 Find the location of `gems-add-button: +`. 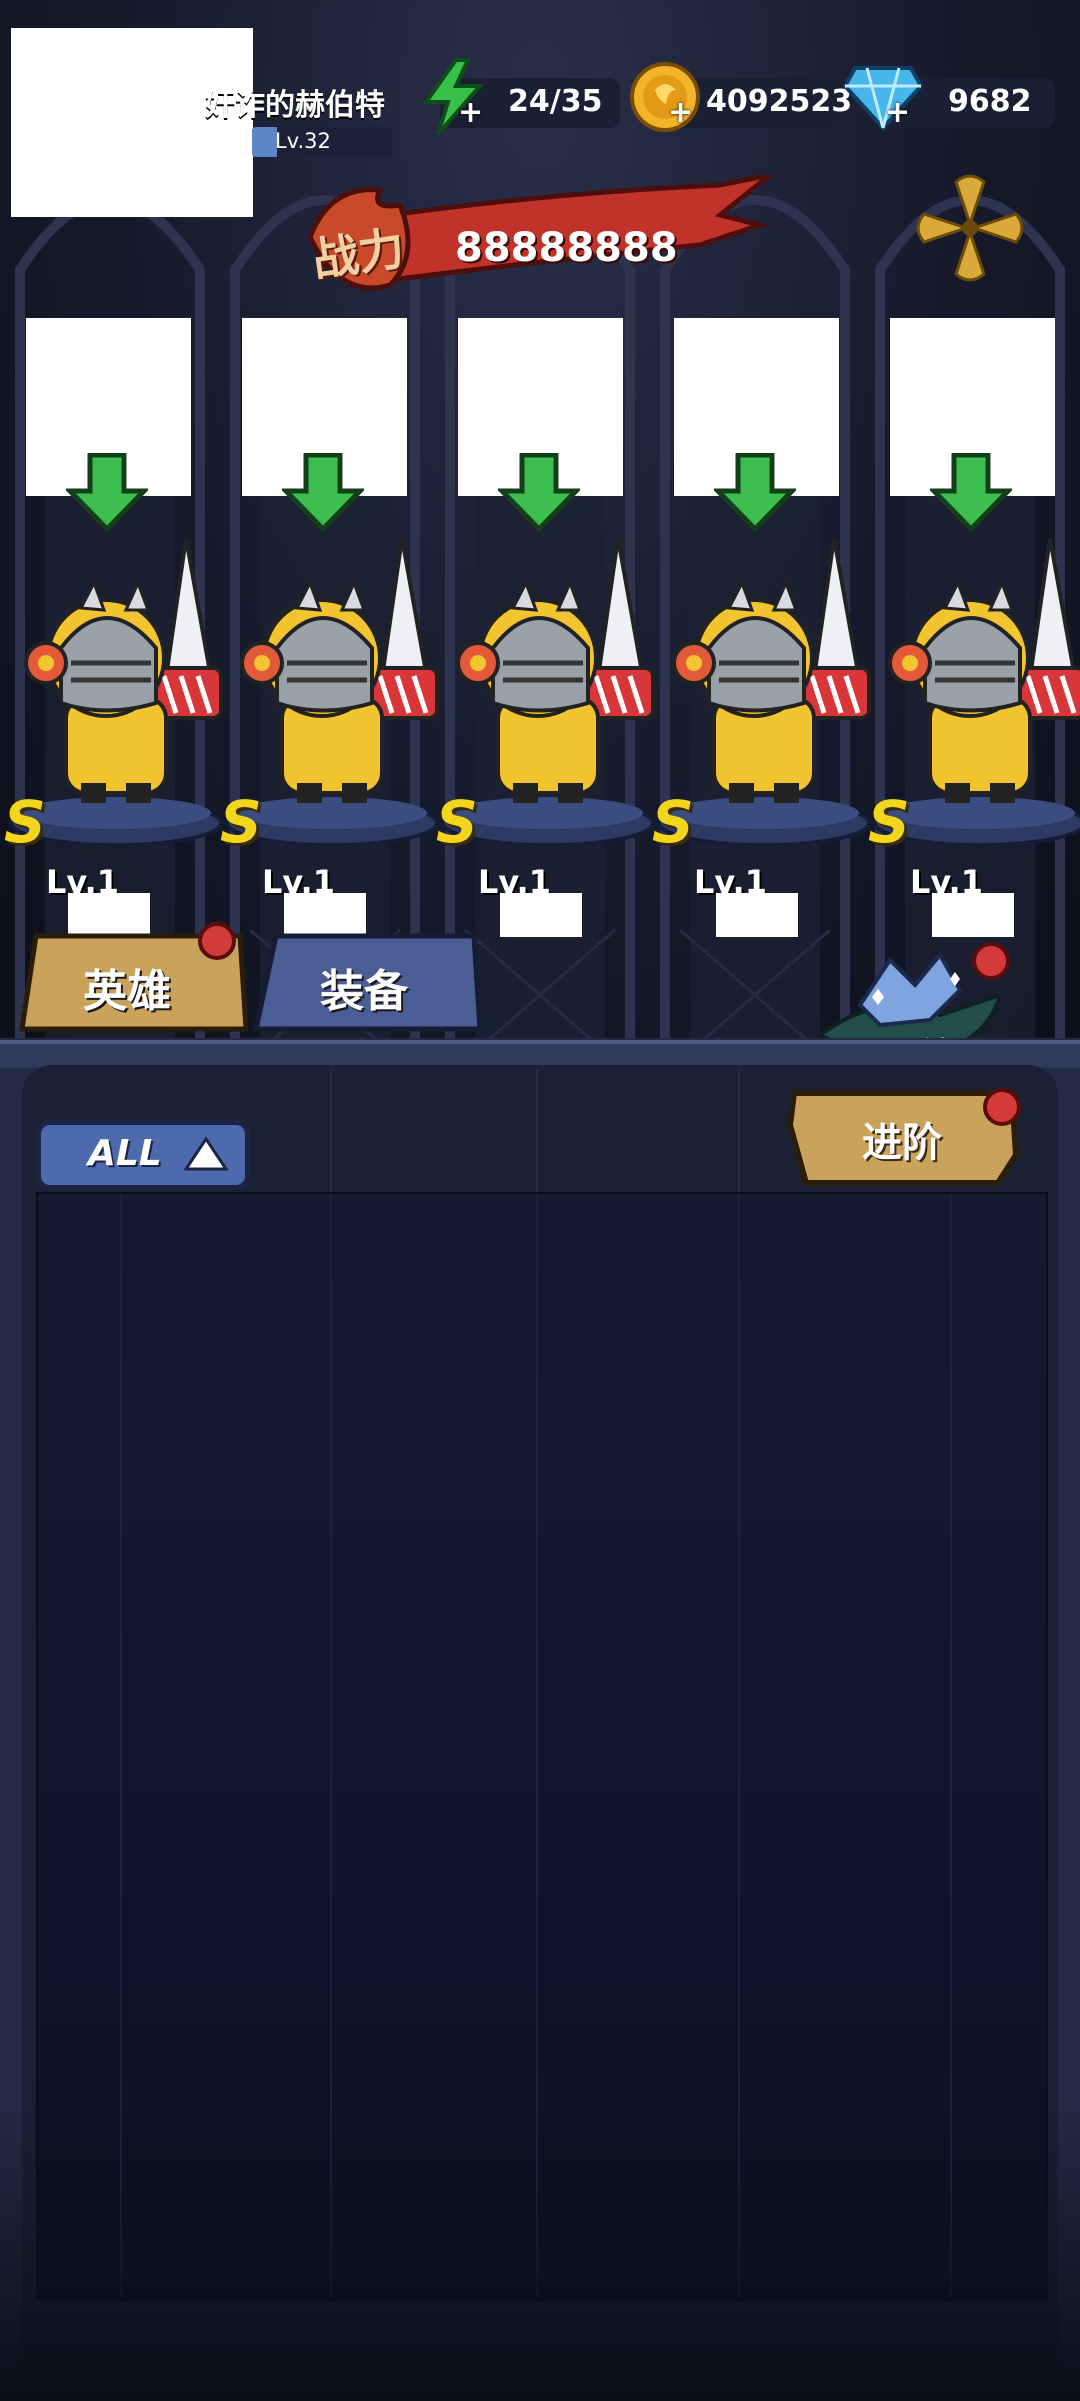

gems-add-button: + is located at coordinates (897, 112).